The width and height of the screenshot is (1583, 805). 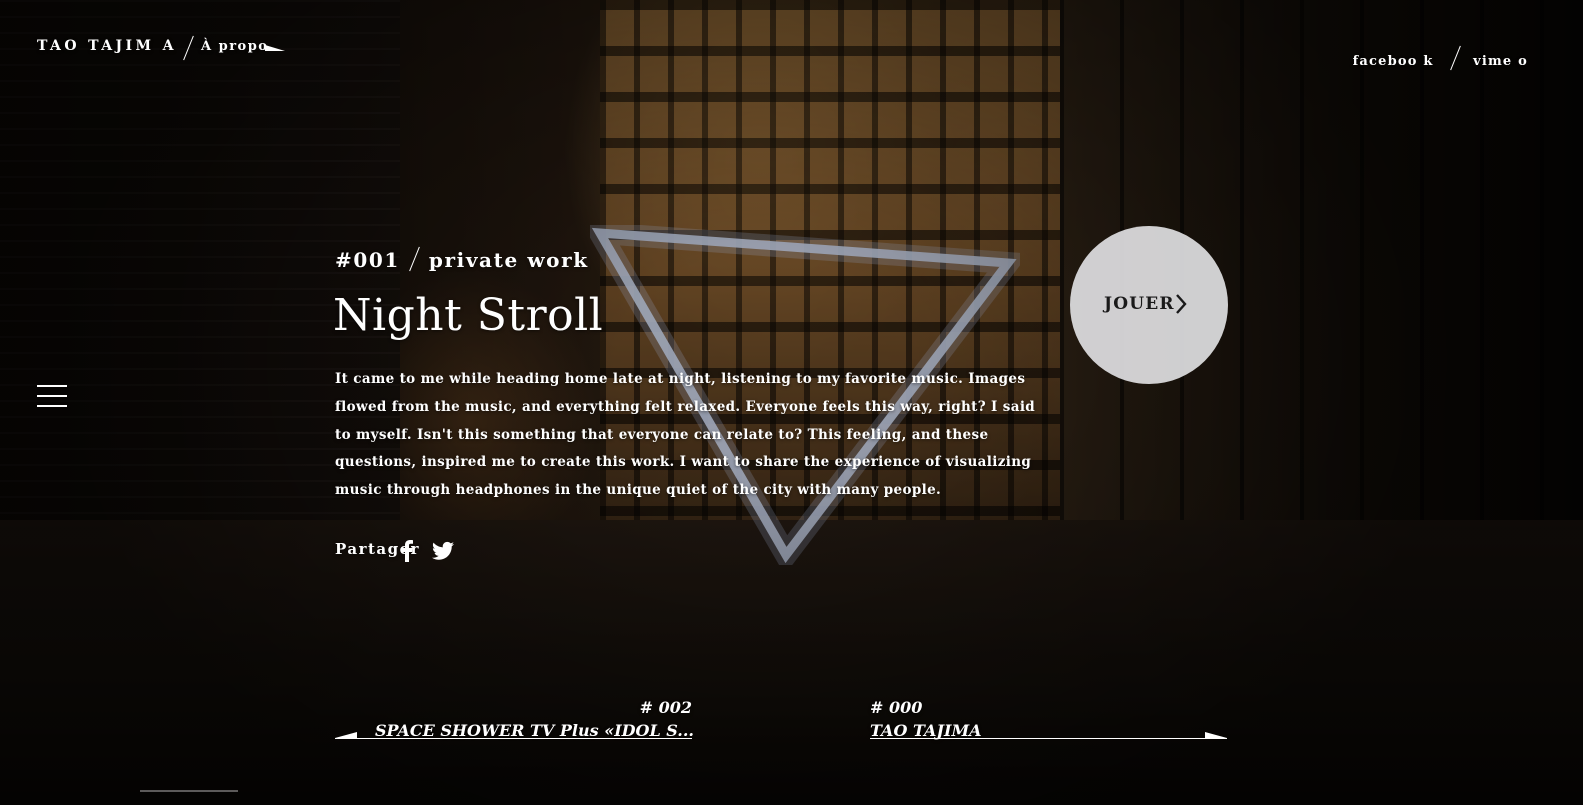 I want to click on work-meta: #001 private work, so click(x=462, y=259).